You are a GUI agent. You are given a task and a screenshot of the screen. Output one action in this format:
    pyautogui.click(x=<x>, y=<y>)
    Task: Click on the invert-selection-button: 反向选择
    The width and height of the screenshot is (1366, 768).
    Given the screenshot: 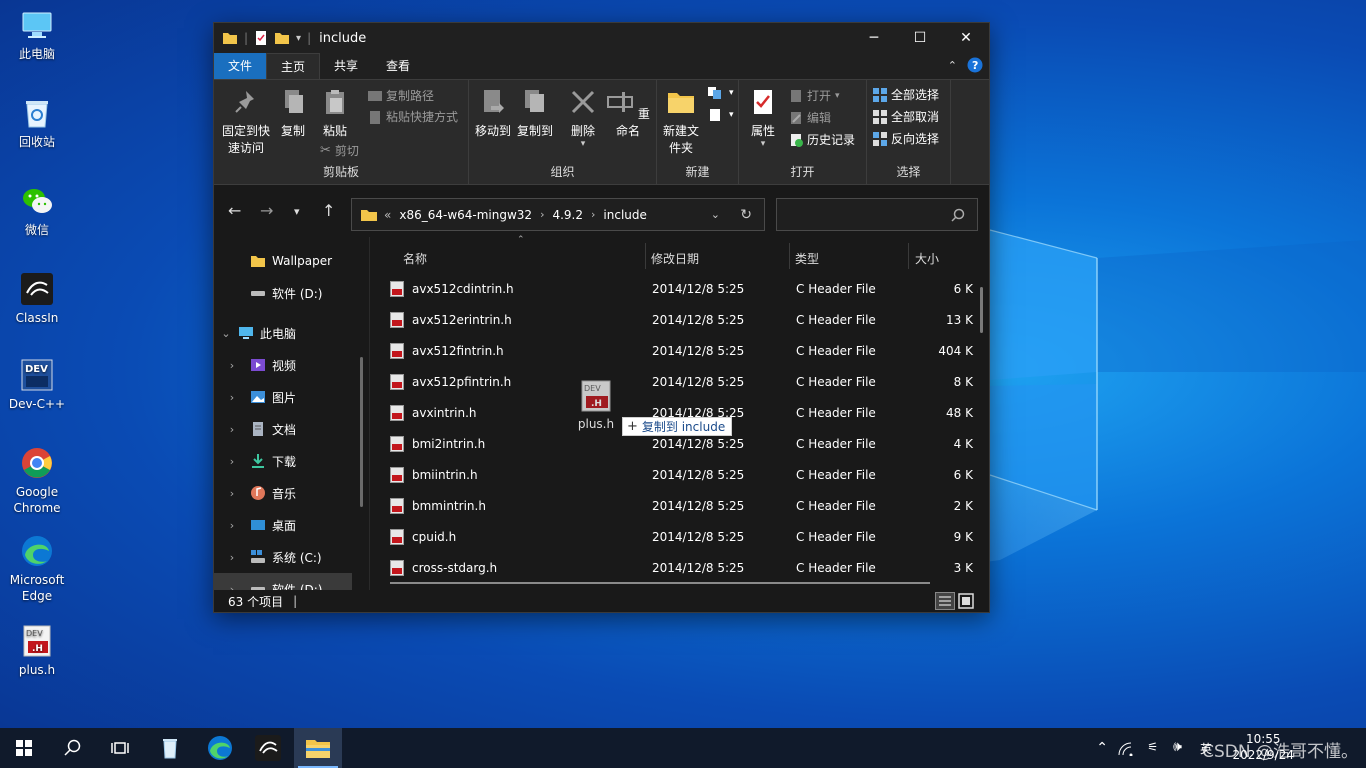 What is the action you would take?
    pyautogui.click(x=906, y=138)
    